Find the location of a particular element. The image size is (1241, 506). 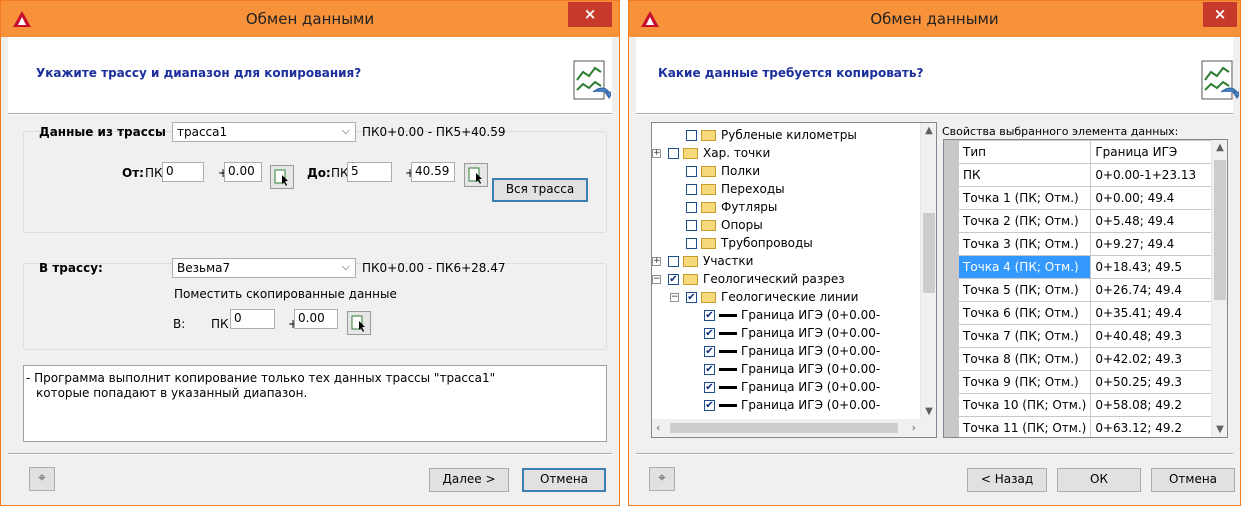

table-cell: Точка 3 (ПК; Отм.) is located at coordinates (1024, 244).